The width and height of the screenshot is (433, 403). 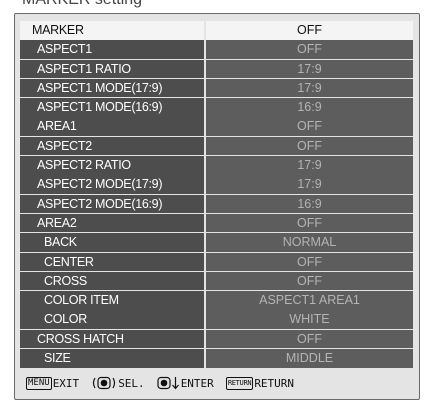 I want to click on menu-row-area1: AREA1 OFF, so click(x=216, y=126).